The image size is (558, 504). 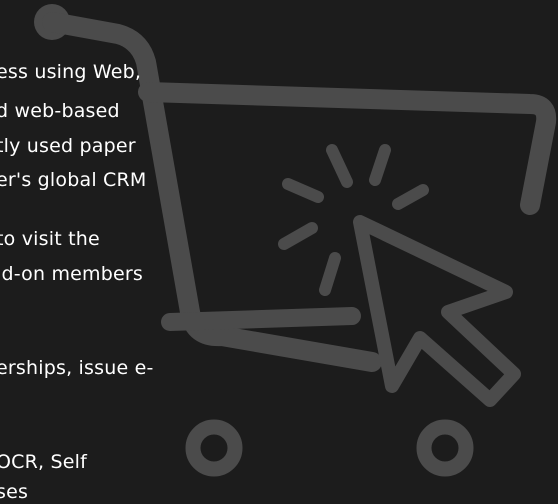 What do you see at coordinates (50, 239) in the screenshot?
I see `text-line: to visit the` at bounding box center [50, 239].